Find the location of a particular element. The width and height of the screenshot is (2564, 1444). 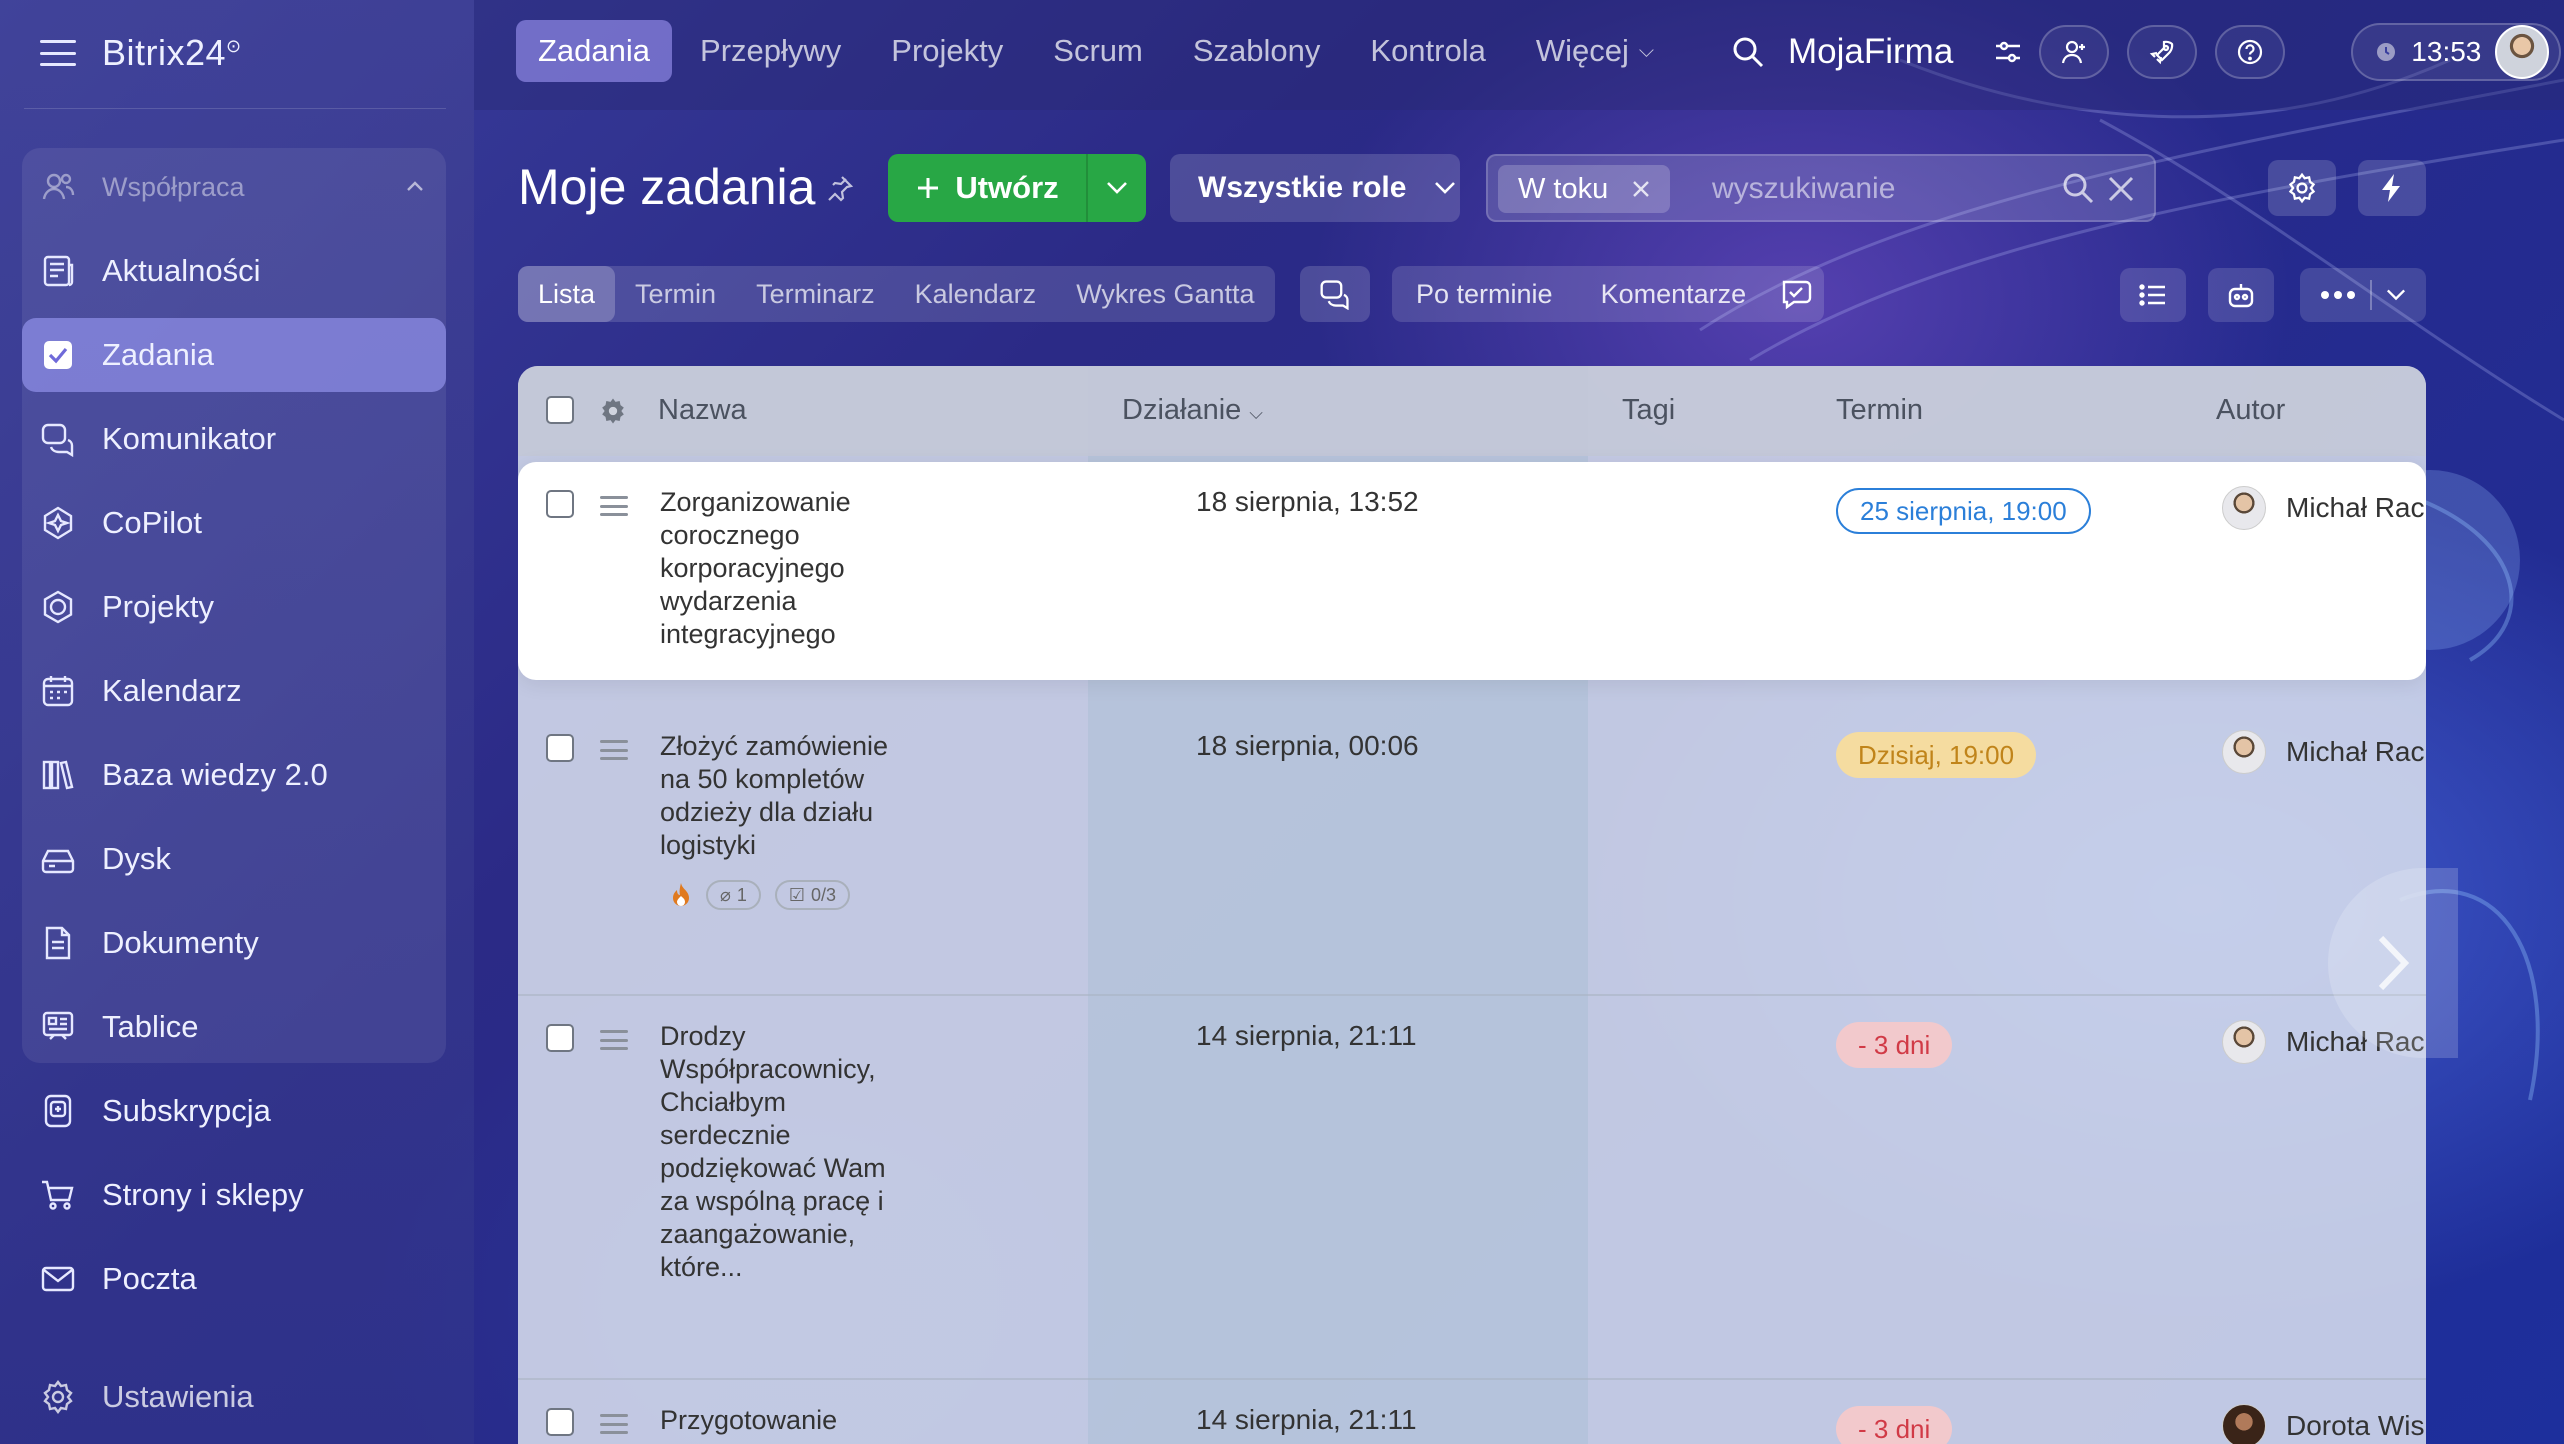

column-header-author: Autor is located at coordinates (2250, 410).